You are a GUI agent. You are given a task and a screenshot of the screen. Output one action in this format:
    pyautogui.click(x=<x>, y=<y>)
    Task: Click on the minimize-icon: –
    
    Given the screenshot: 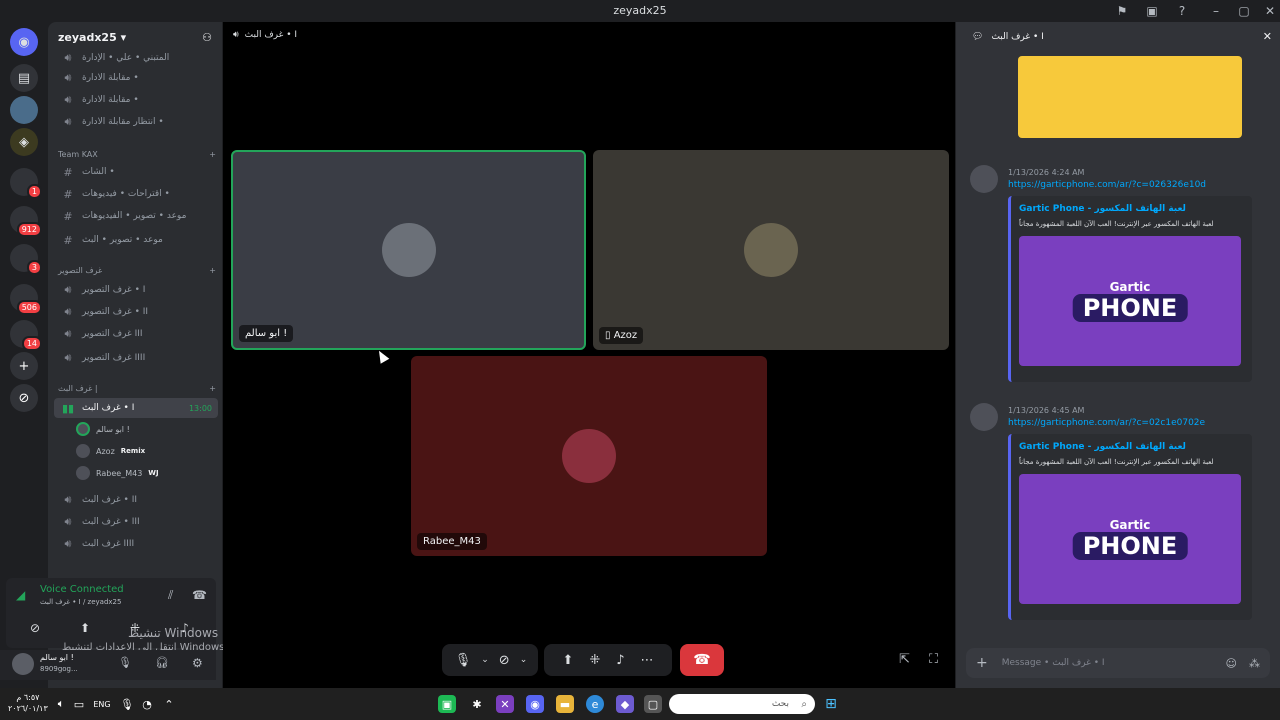 What is the action you would take?
    pyautogui.click(x=1216, y=11)
    